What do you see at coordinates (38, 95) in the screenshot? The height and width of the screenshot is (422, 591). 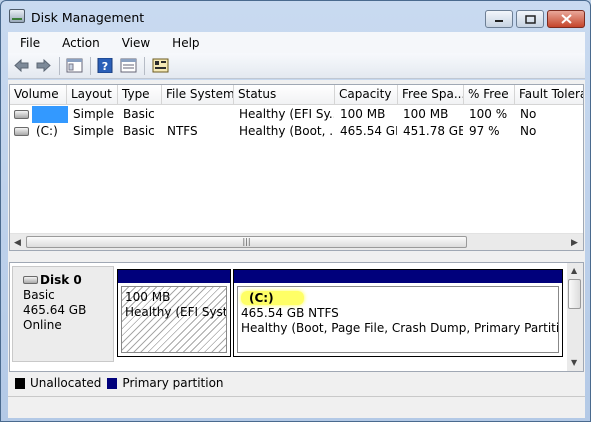 I see `column-header-volume: Volume` at bounding box center [38, 95].